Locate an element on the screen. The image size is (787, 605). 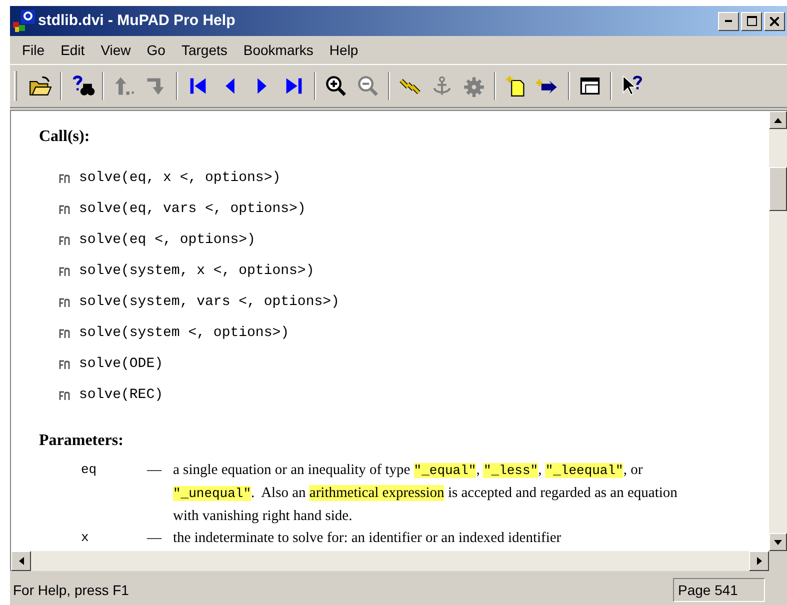
scrollbar-thumb is located at coordinates (778, 189).